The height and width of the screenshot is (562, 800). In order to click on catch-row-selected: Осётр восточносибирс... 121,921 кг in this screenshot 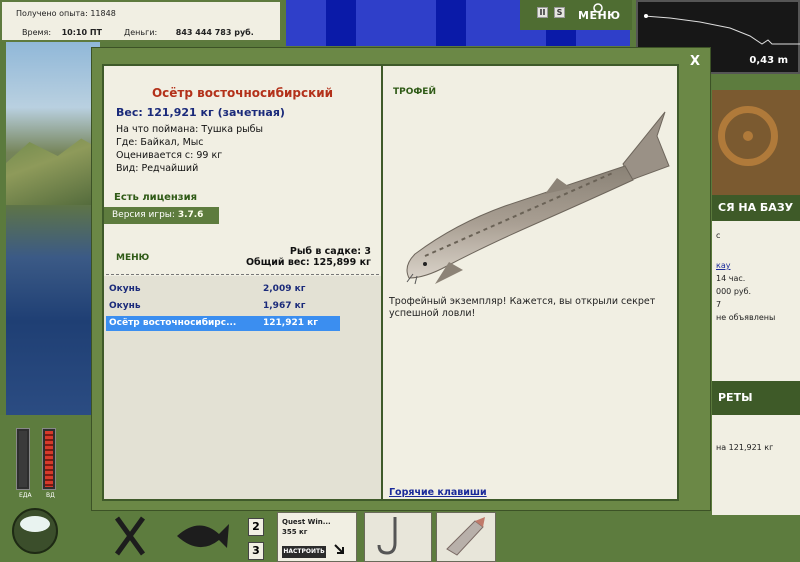, I will do `click(223, 323)`.